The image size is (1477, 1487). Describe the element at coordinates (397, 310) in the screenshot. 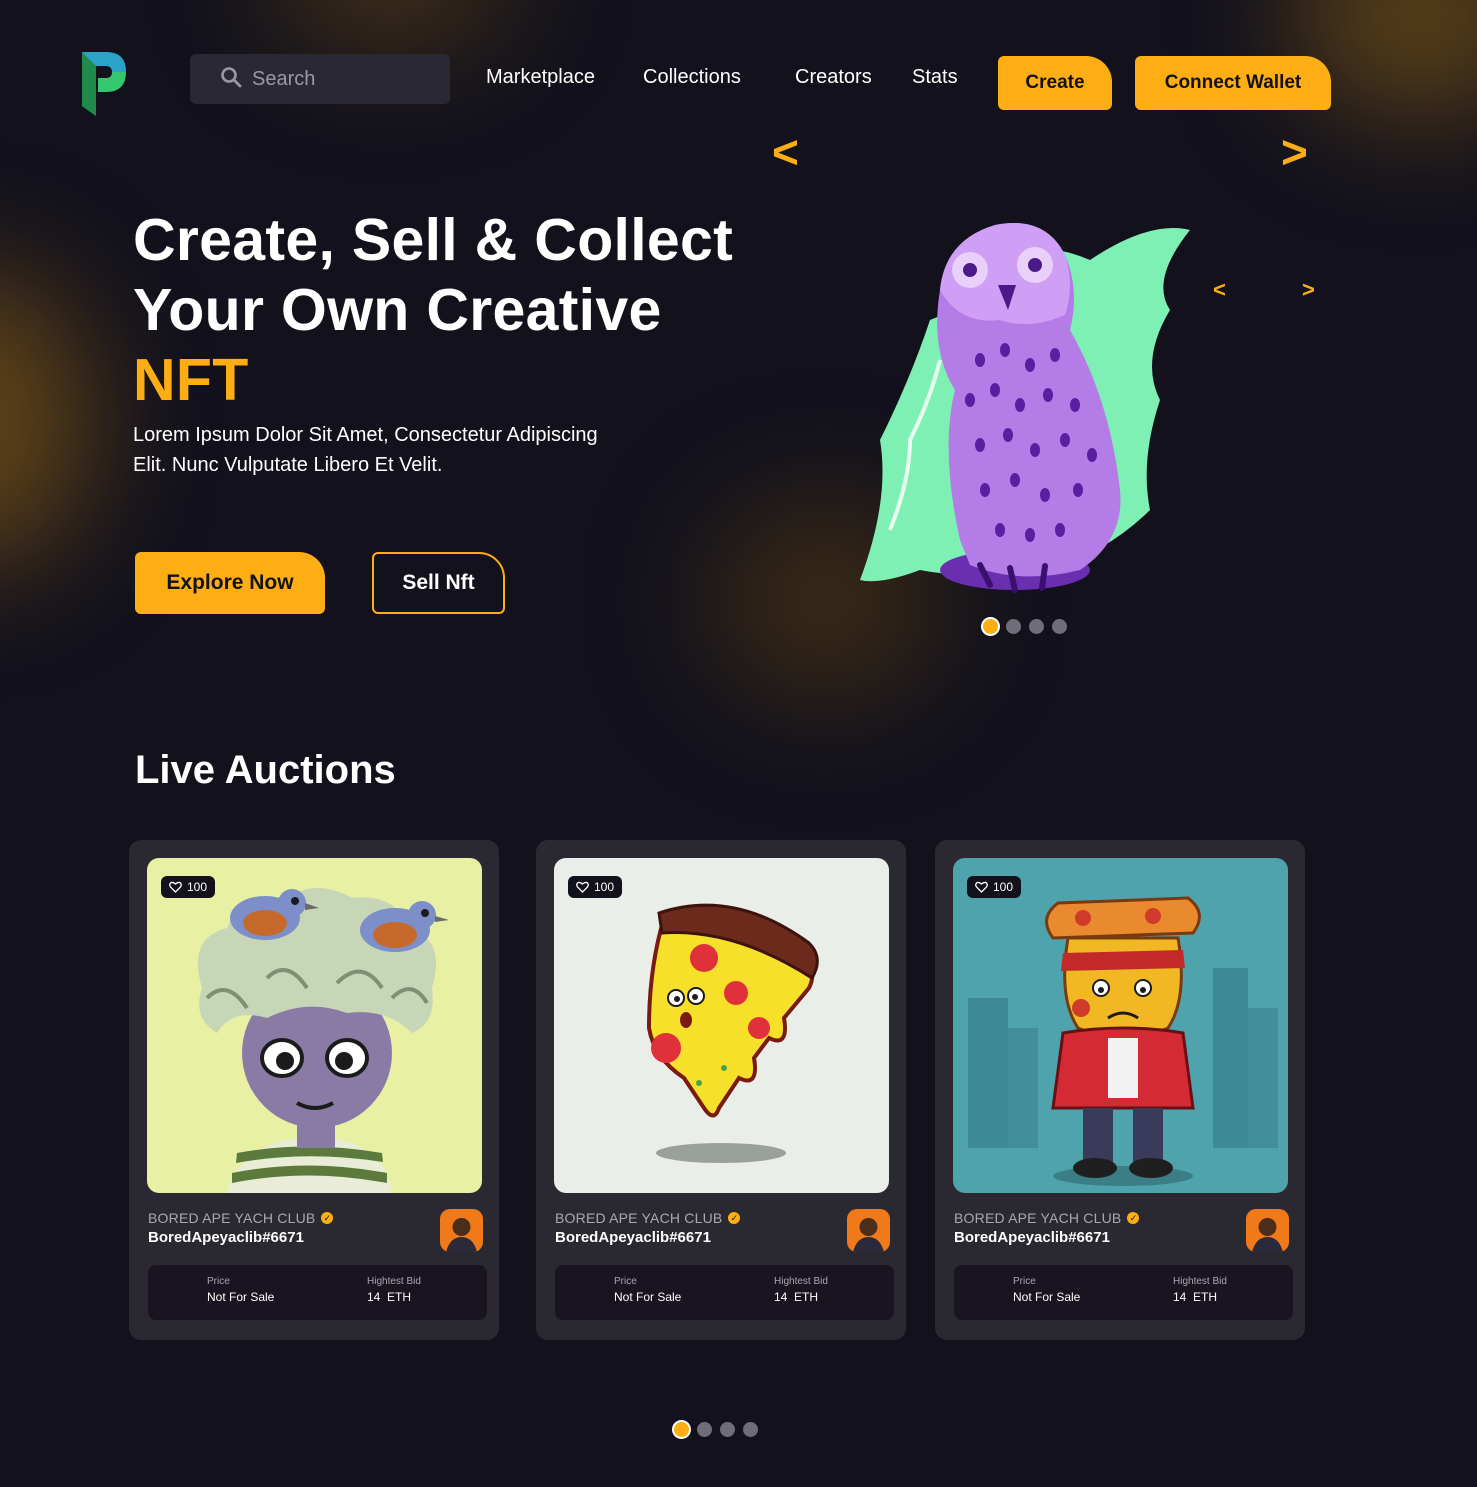

I see `hero-title-line: Your Own Creative` at that location.